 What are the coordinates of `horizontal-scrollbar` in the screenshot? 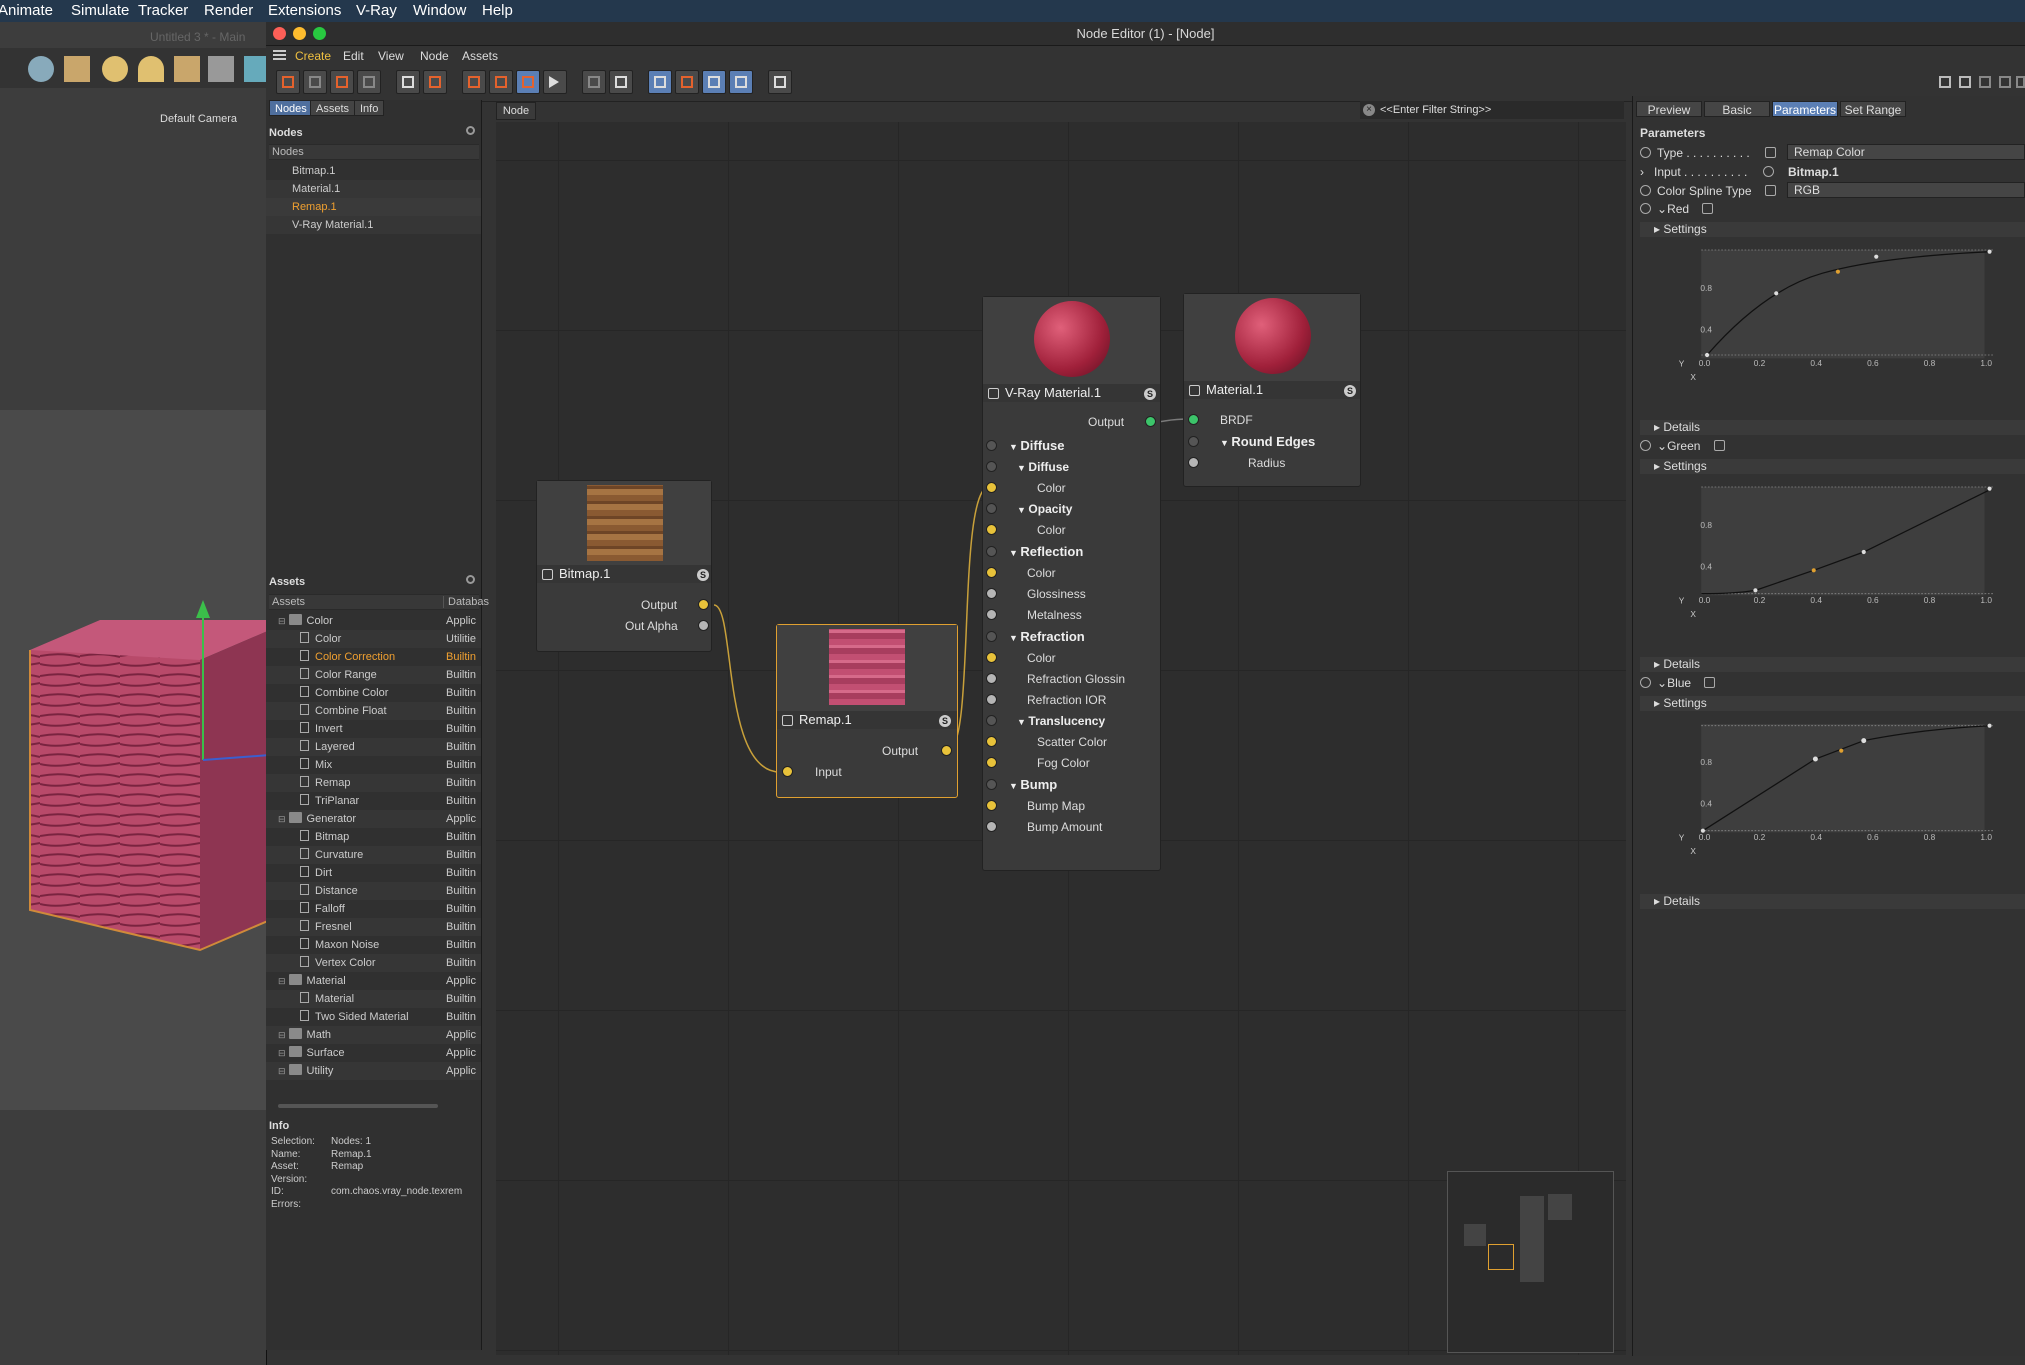 It's located at (358, 1106).